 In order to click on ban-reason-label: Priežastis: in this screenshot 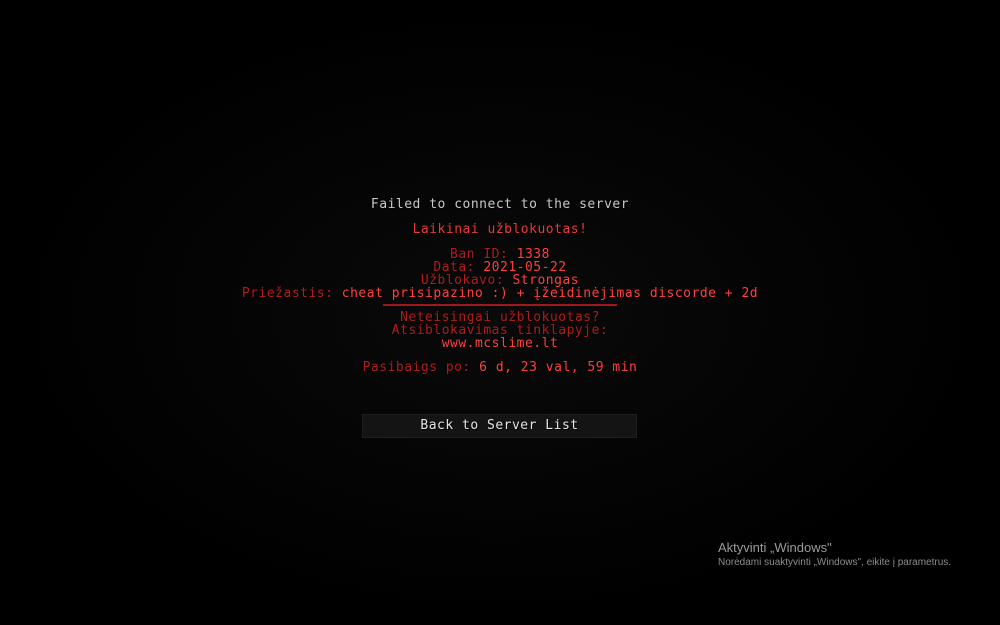, I will do `click(287, 293)`.